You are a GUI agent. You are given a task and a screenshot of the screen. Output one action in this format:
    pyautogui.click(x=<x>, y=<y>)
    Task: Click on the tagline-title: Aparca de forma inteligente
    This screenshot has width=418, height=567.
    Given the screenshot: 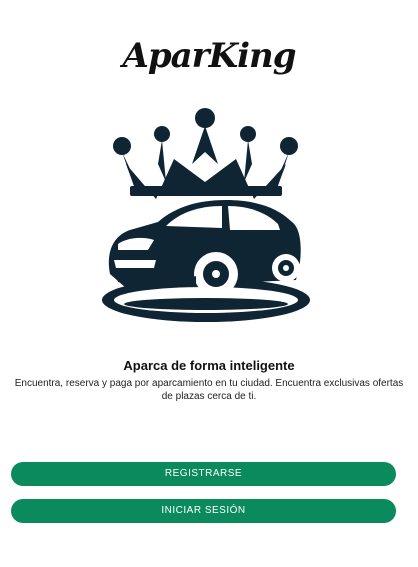 What is the action you would take?
    pyautogui.click(x=209, y=365)
    